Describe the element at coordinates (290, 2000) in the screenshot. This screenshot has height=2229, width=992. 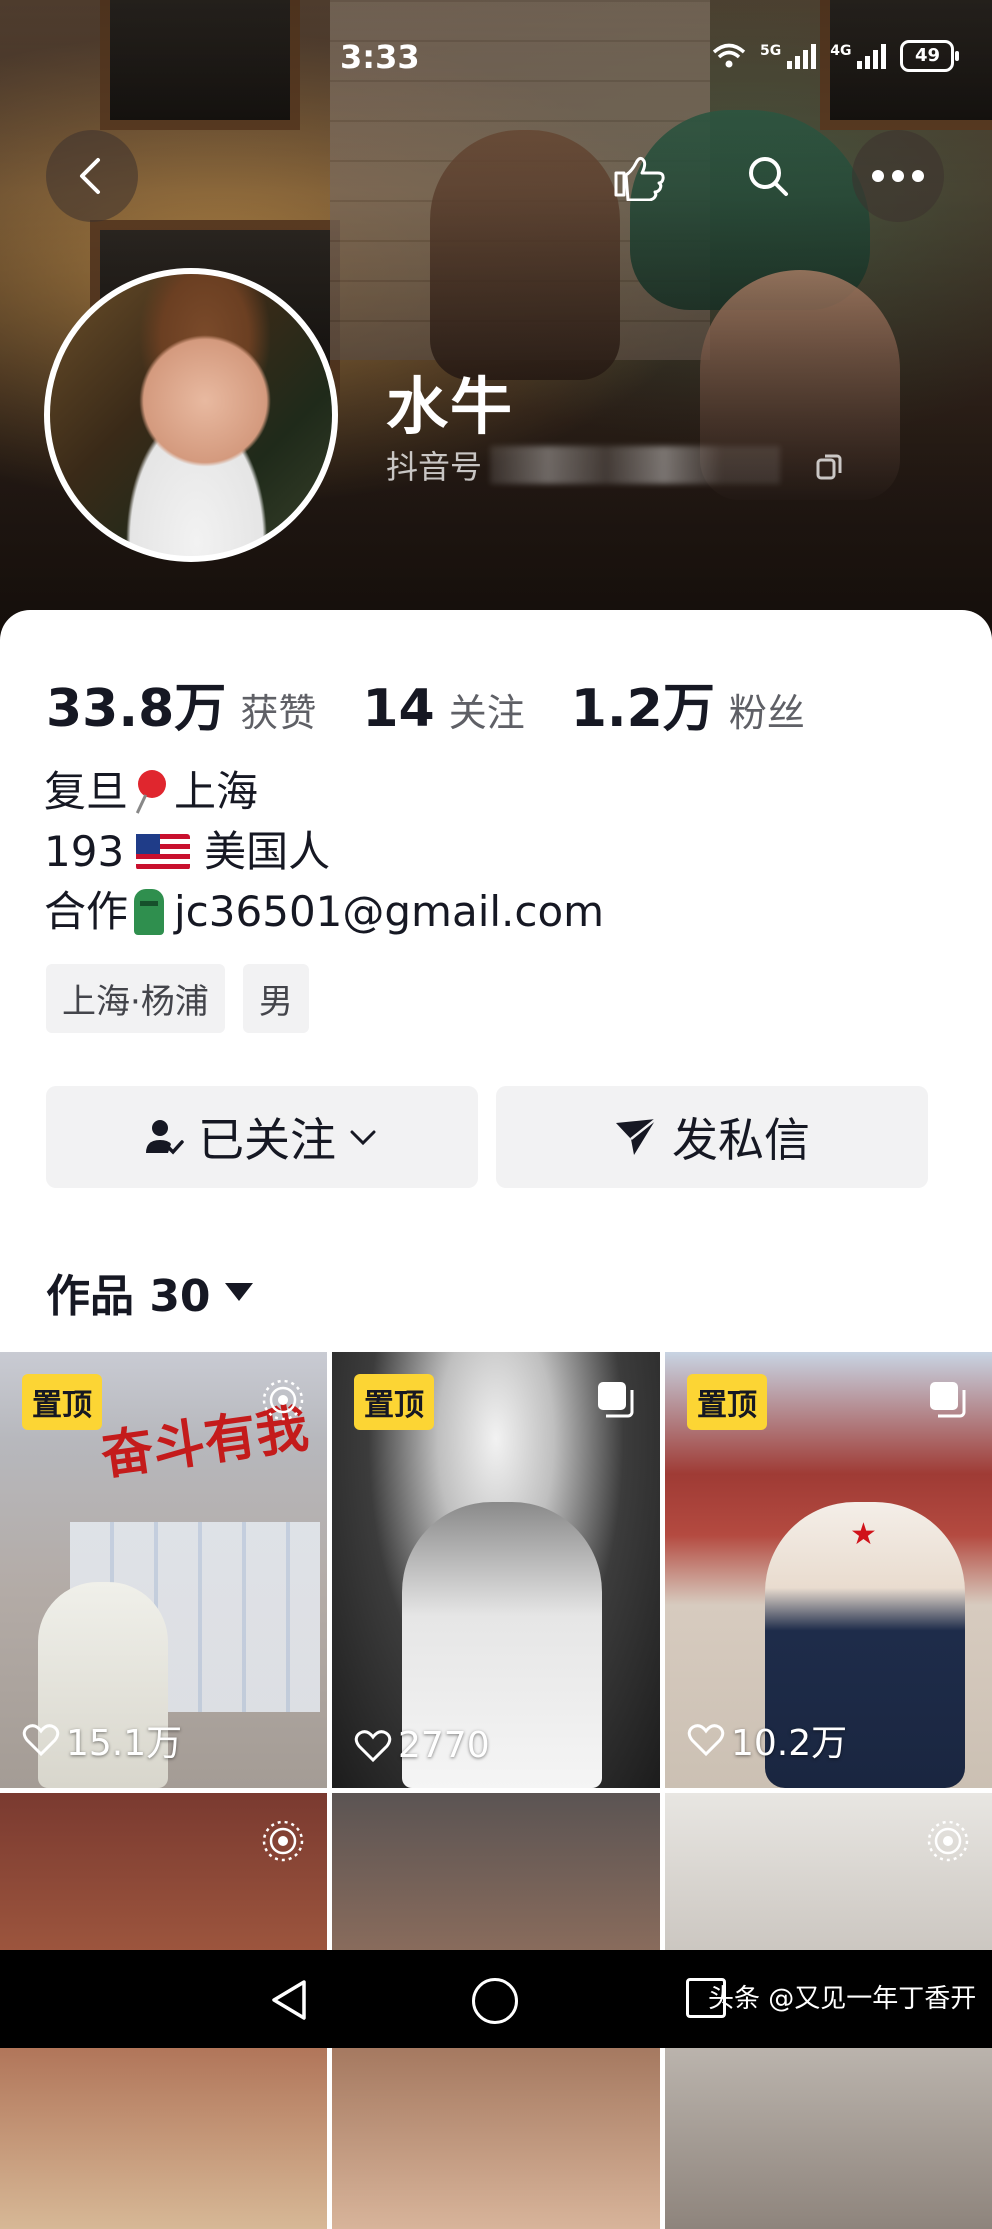
I see `nav-back-icon` at that location.